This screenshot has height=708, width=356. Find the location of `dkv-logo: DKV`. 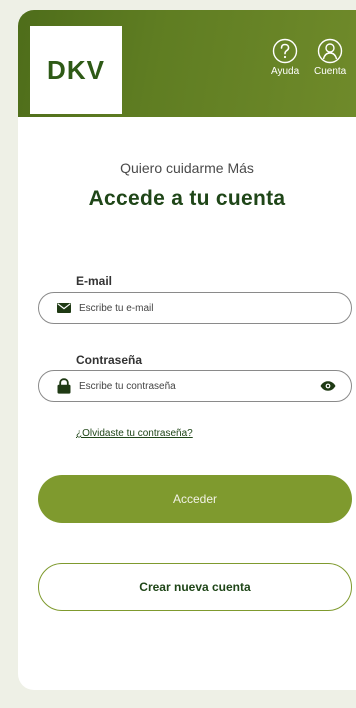

dkv-logo: DKV is located at coordinates (76, 70).